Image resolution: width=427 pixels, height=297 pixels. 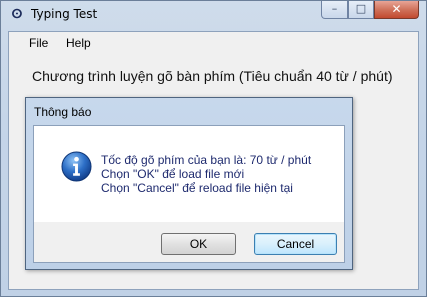 What do you see at coordinates (334, 10) in the screenshot?
I see `minimize-button: –` at bounding box center [334, 10].